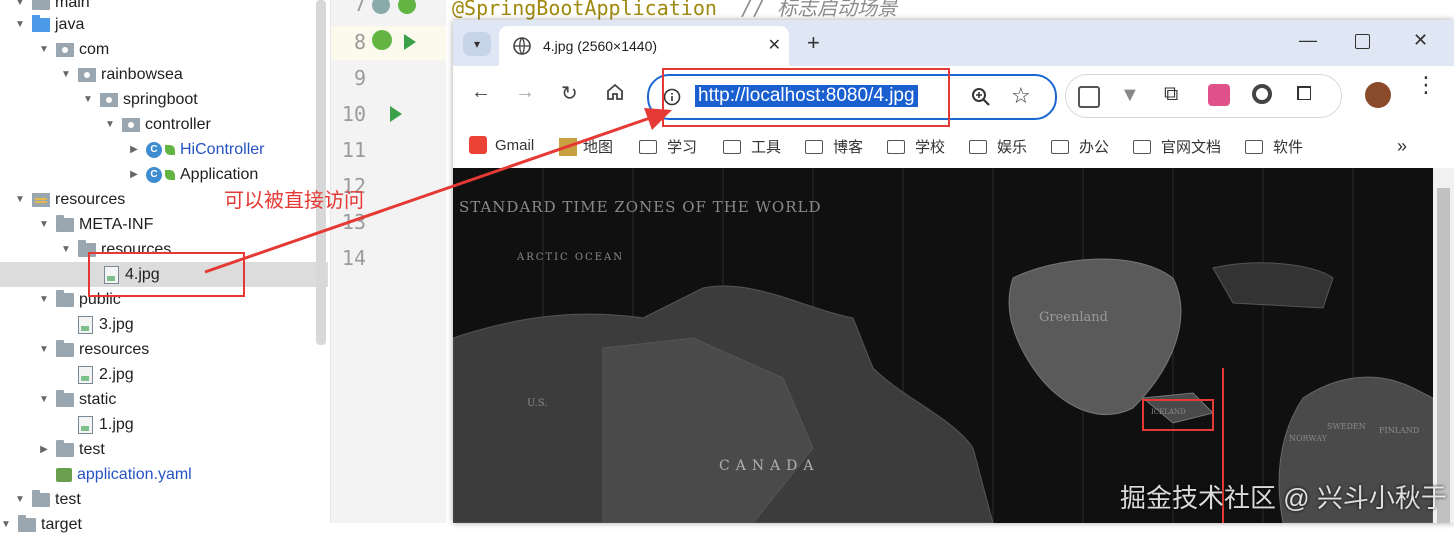 The height and width of the screenshot is (537, 1454). What do you see at coordinates (438, 191) in the screenshot?
I see `annotation-arrow` at bounding box center [438, 191].